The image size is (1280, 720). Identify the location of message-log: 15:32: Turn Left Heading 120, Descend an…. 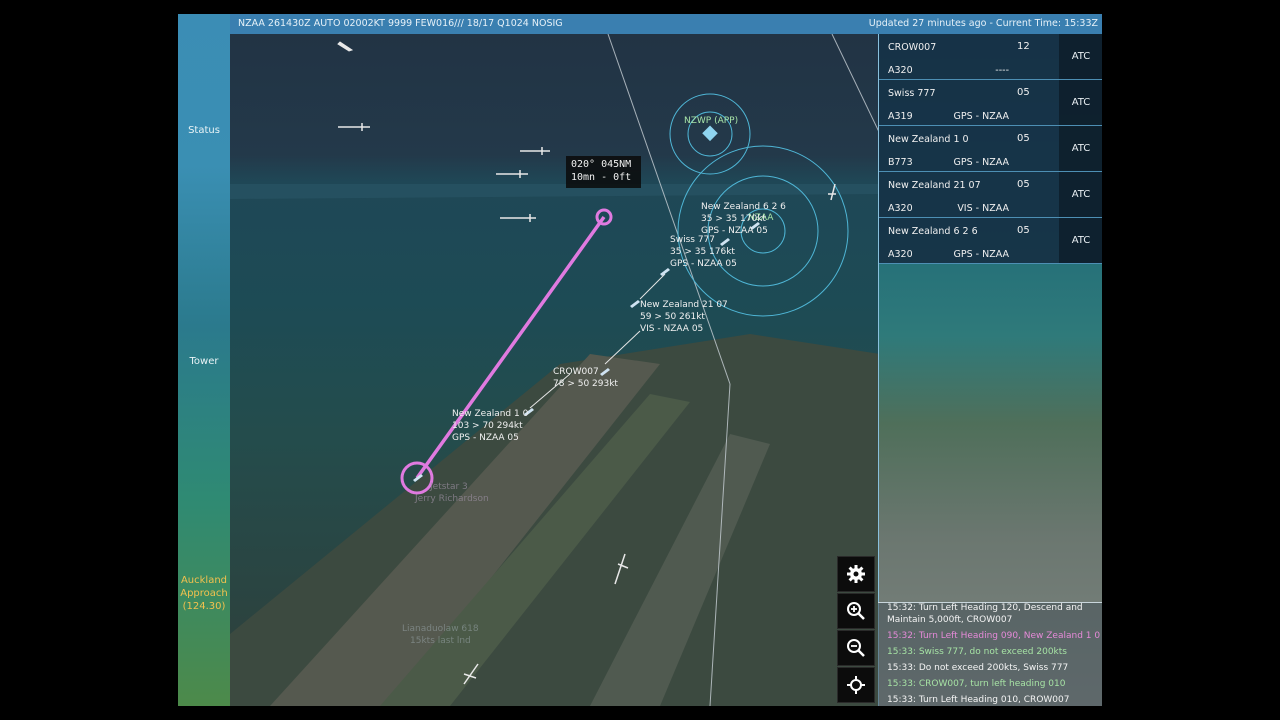
(990, 654).